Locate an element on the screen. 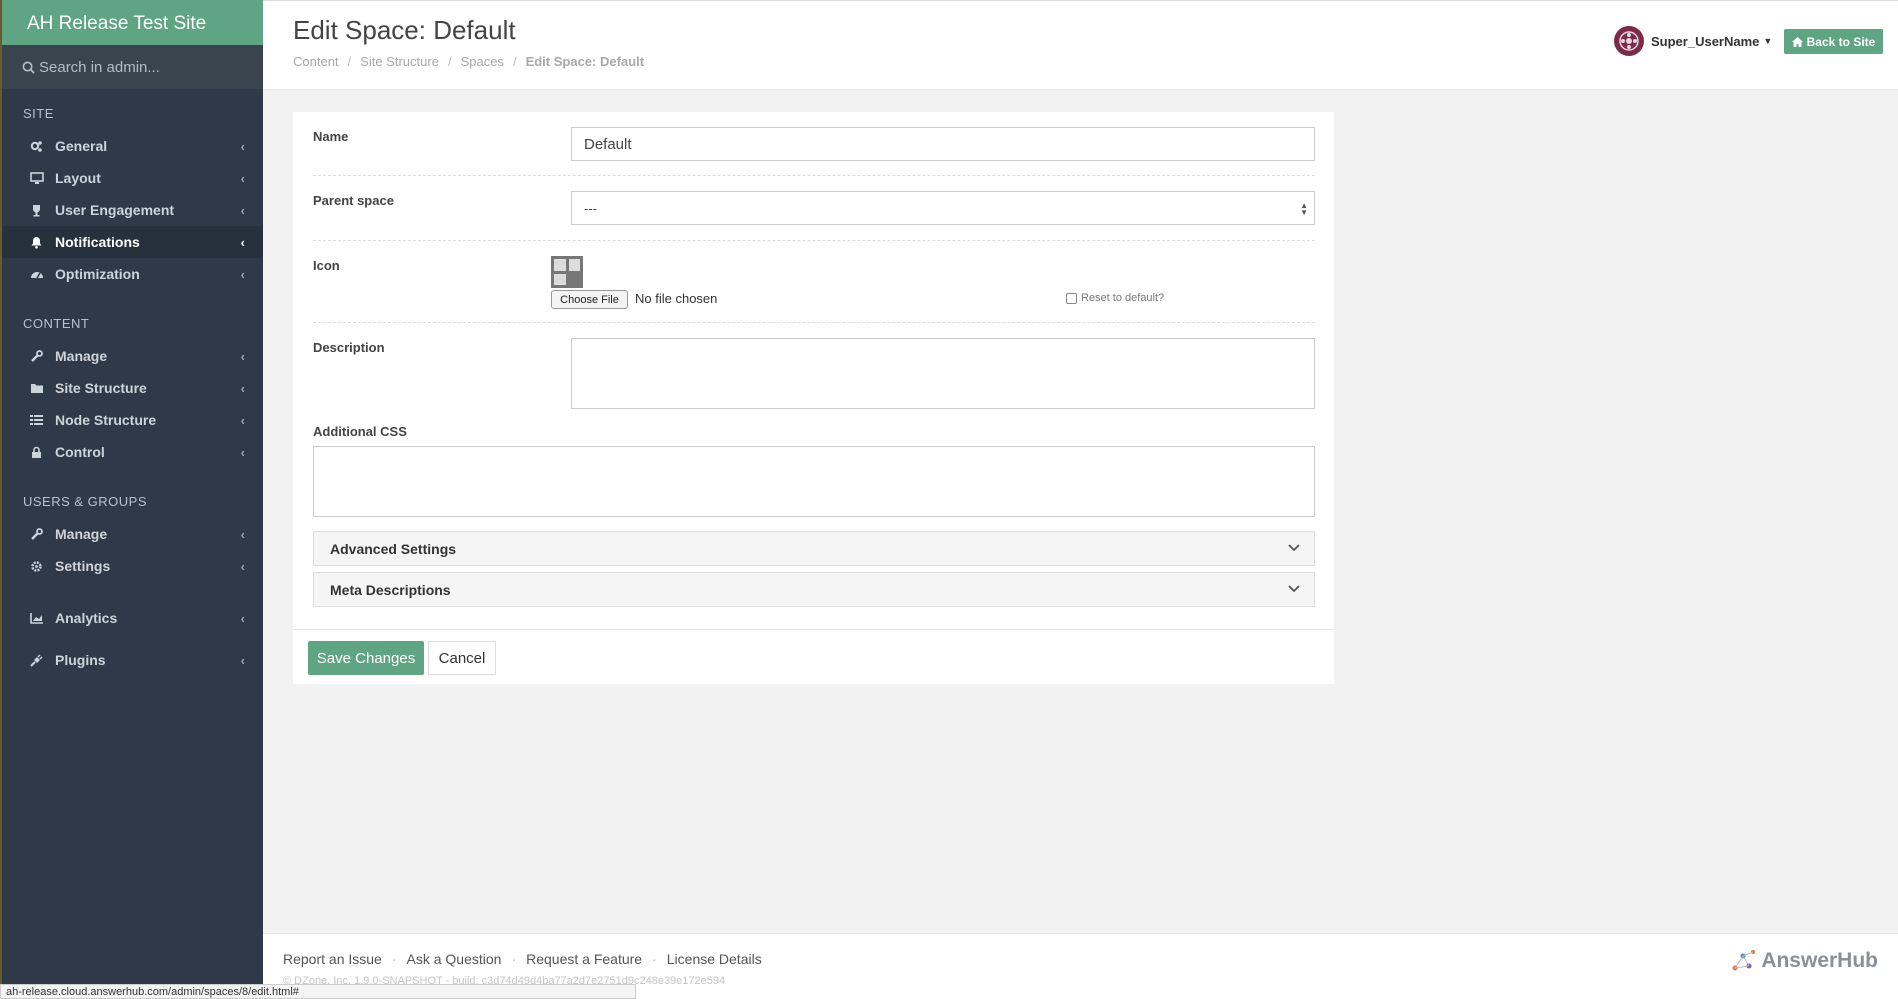 The width and height of the screenshot is (1898, 999). avatar is located at coordinates (1629, 41).